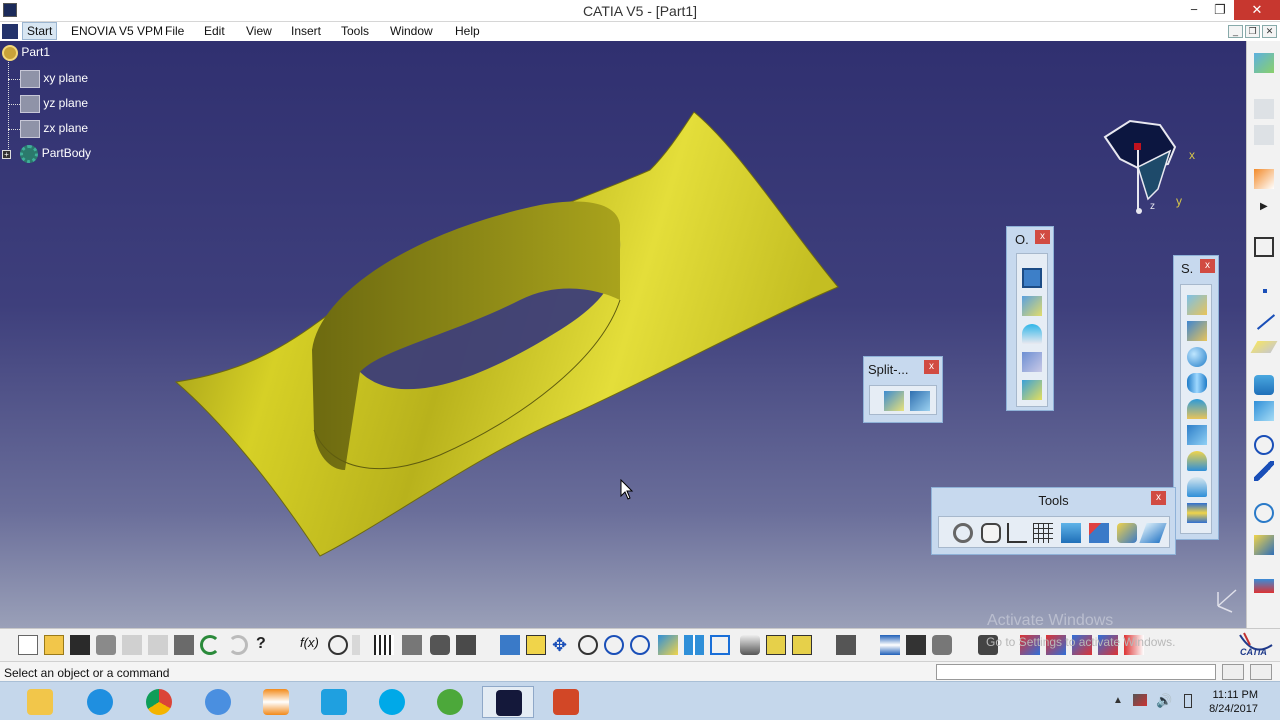 Image resolution: width=1280 pixels, height=720 pixels. I want to click on taskbar-catia, so click(508, 702).